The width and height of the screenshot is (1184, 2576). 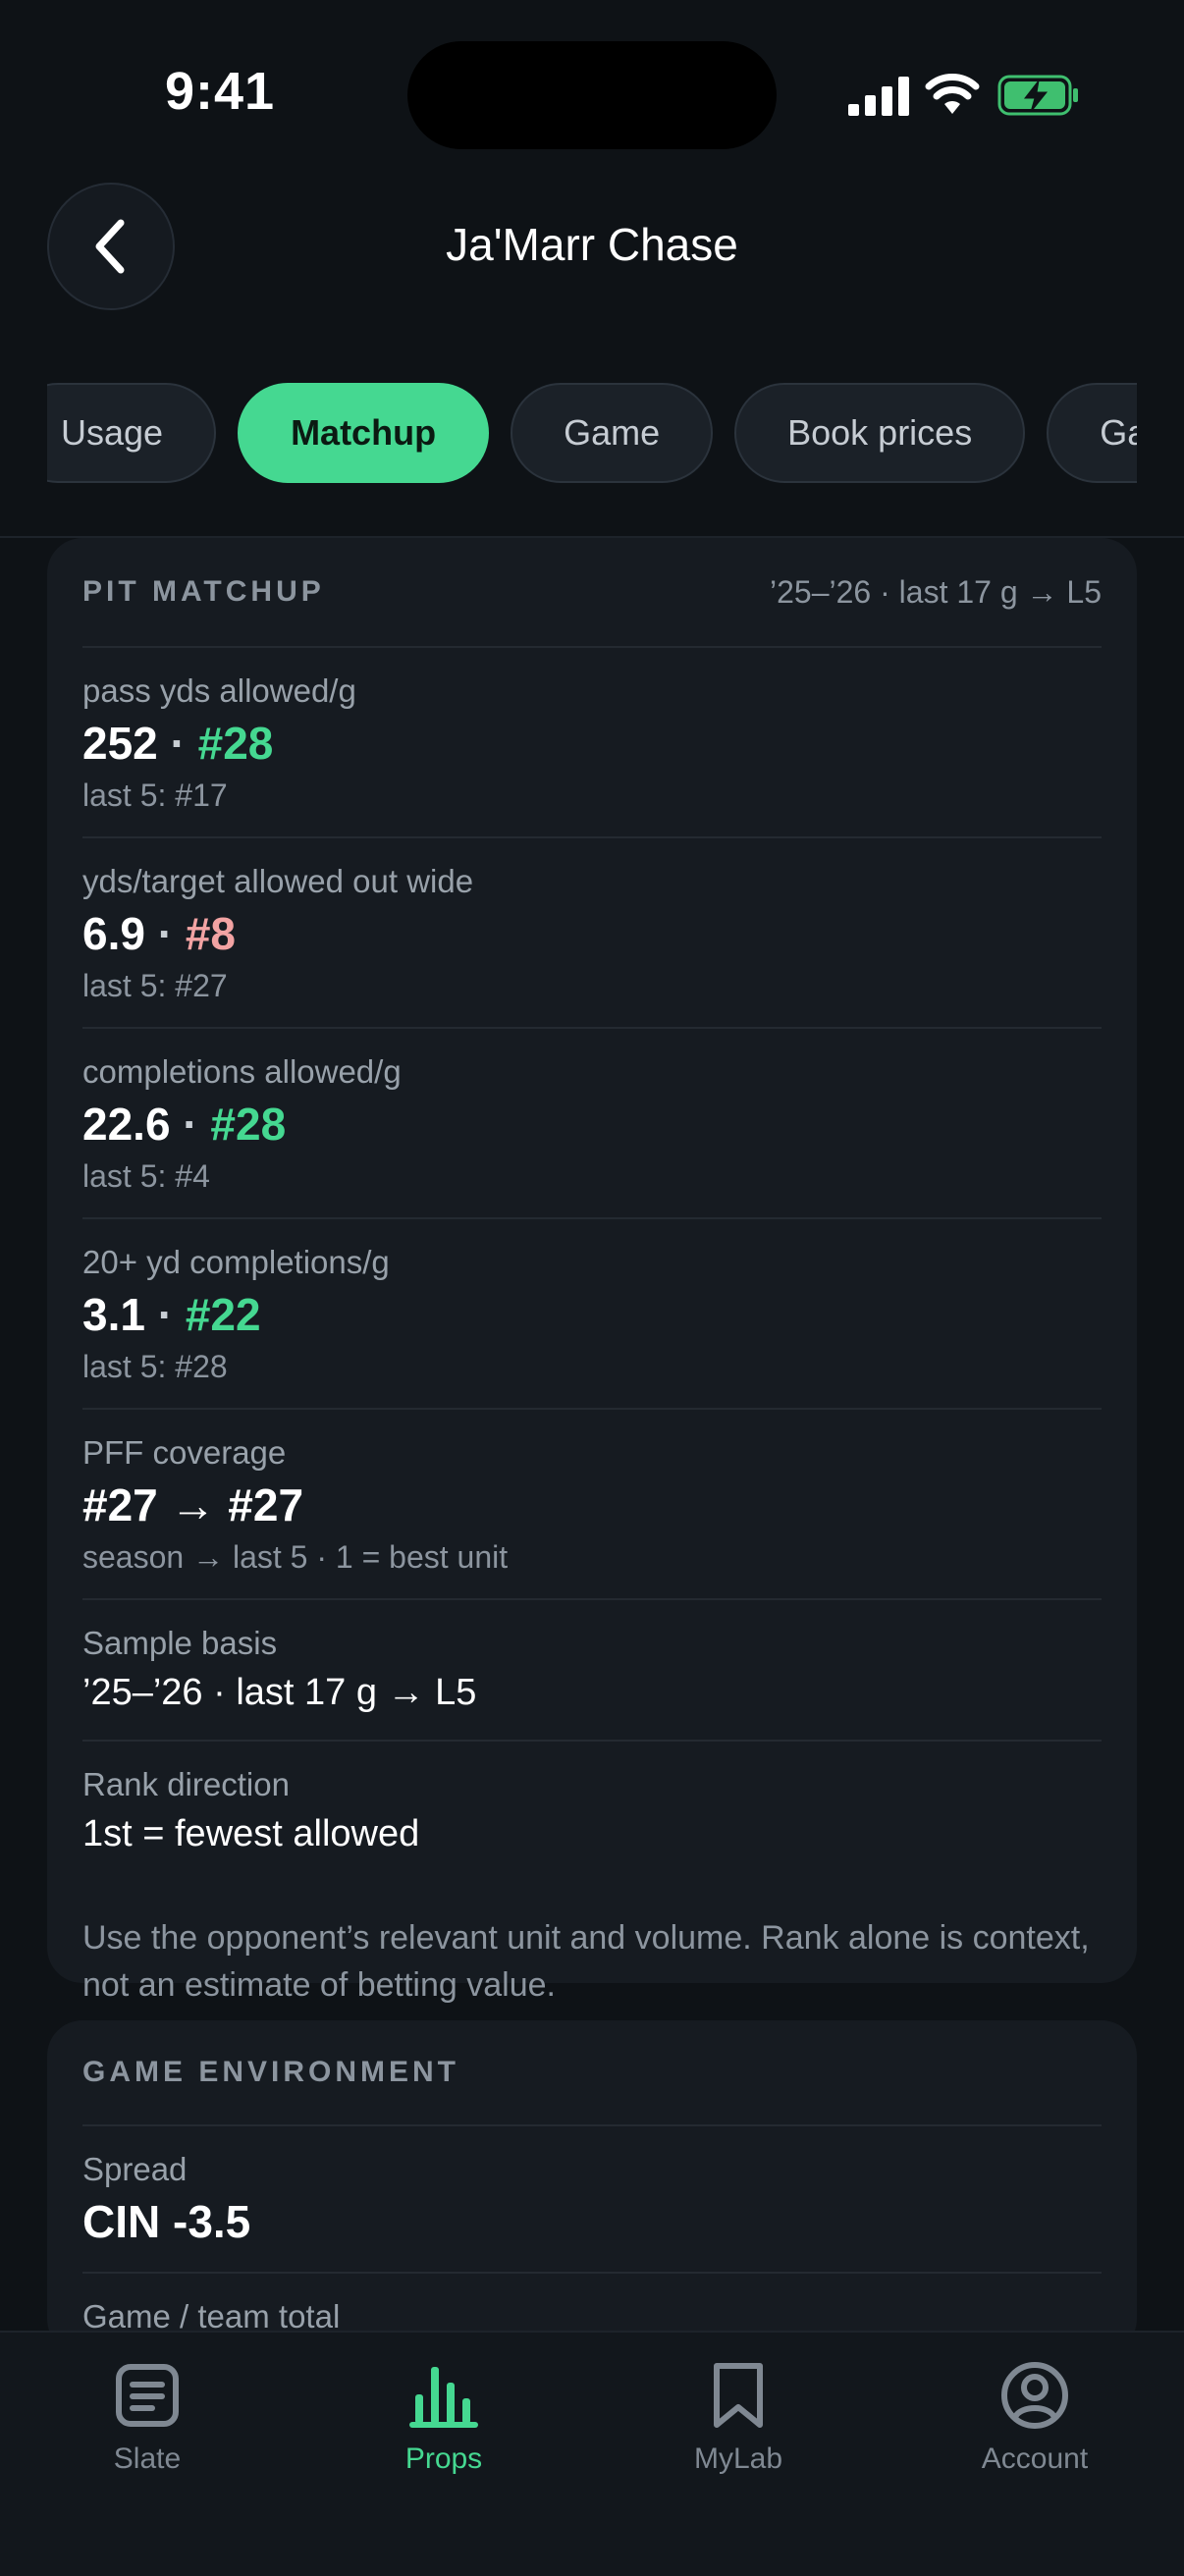 What do you see at coordinates (592, 95) in the screenshot?
I see `dynamic-island` at bounding box center [592, 95].